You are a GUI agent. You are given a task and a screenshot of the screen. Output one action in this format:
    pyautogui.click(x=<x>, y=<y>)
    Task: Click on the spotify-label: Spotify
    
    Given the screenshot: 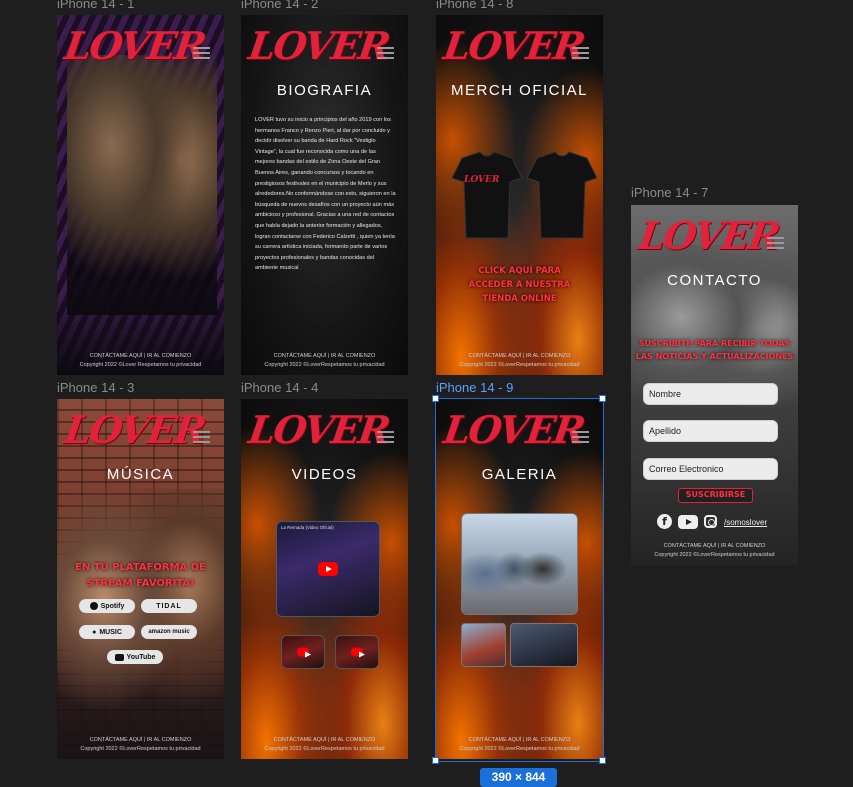 What is the action you would take?
    pyautogui.click(x=112, y=606)
    